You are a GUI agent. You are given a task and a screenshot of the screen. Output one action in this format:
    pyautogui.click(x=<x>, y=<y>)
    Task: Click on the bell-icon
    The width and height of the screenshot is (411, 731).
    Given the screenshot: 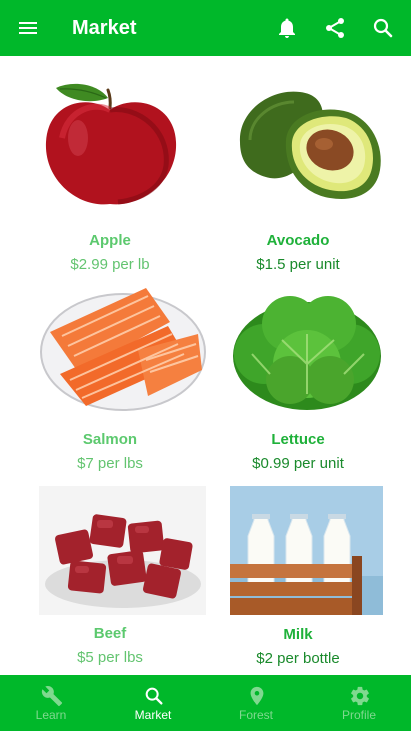 What is the action you would take?
    pyautogui.click(x=287, y=28)
    